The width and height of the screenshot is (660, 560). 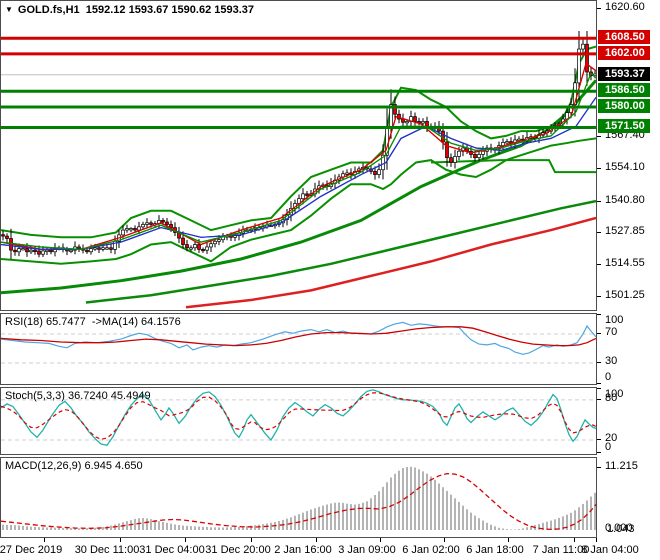 I want to click on macd-indicator-panel: MACD(12,26,9) 6.945 4.650, so click(x=298, y=497).